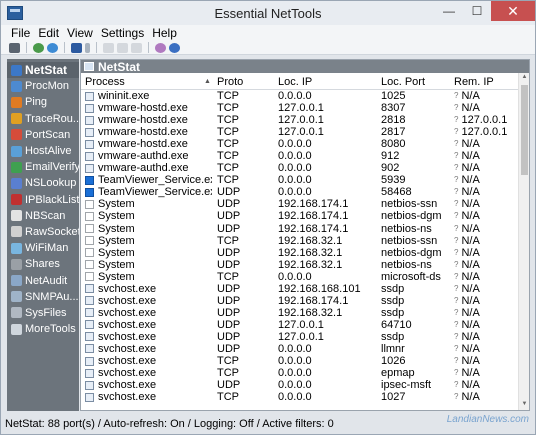 The image size is (536, 435). Describe the element at coordinates (89, 156) in the screenshot. I see `process-icon` at that location.